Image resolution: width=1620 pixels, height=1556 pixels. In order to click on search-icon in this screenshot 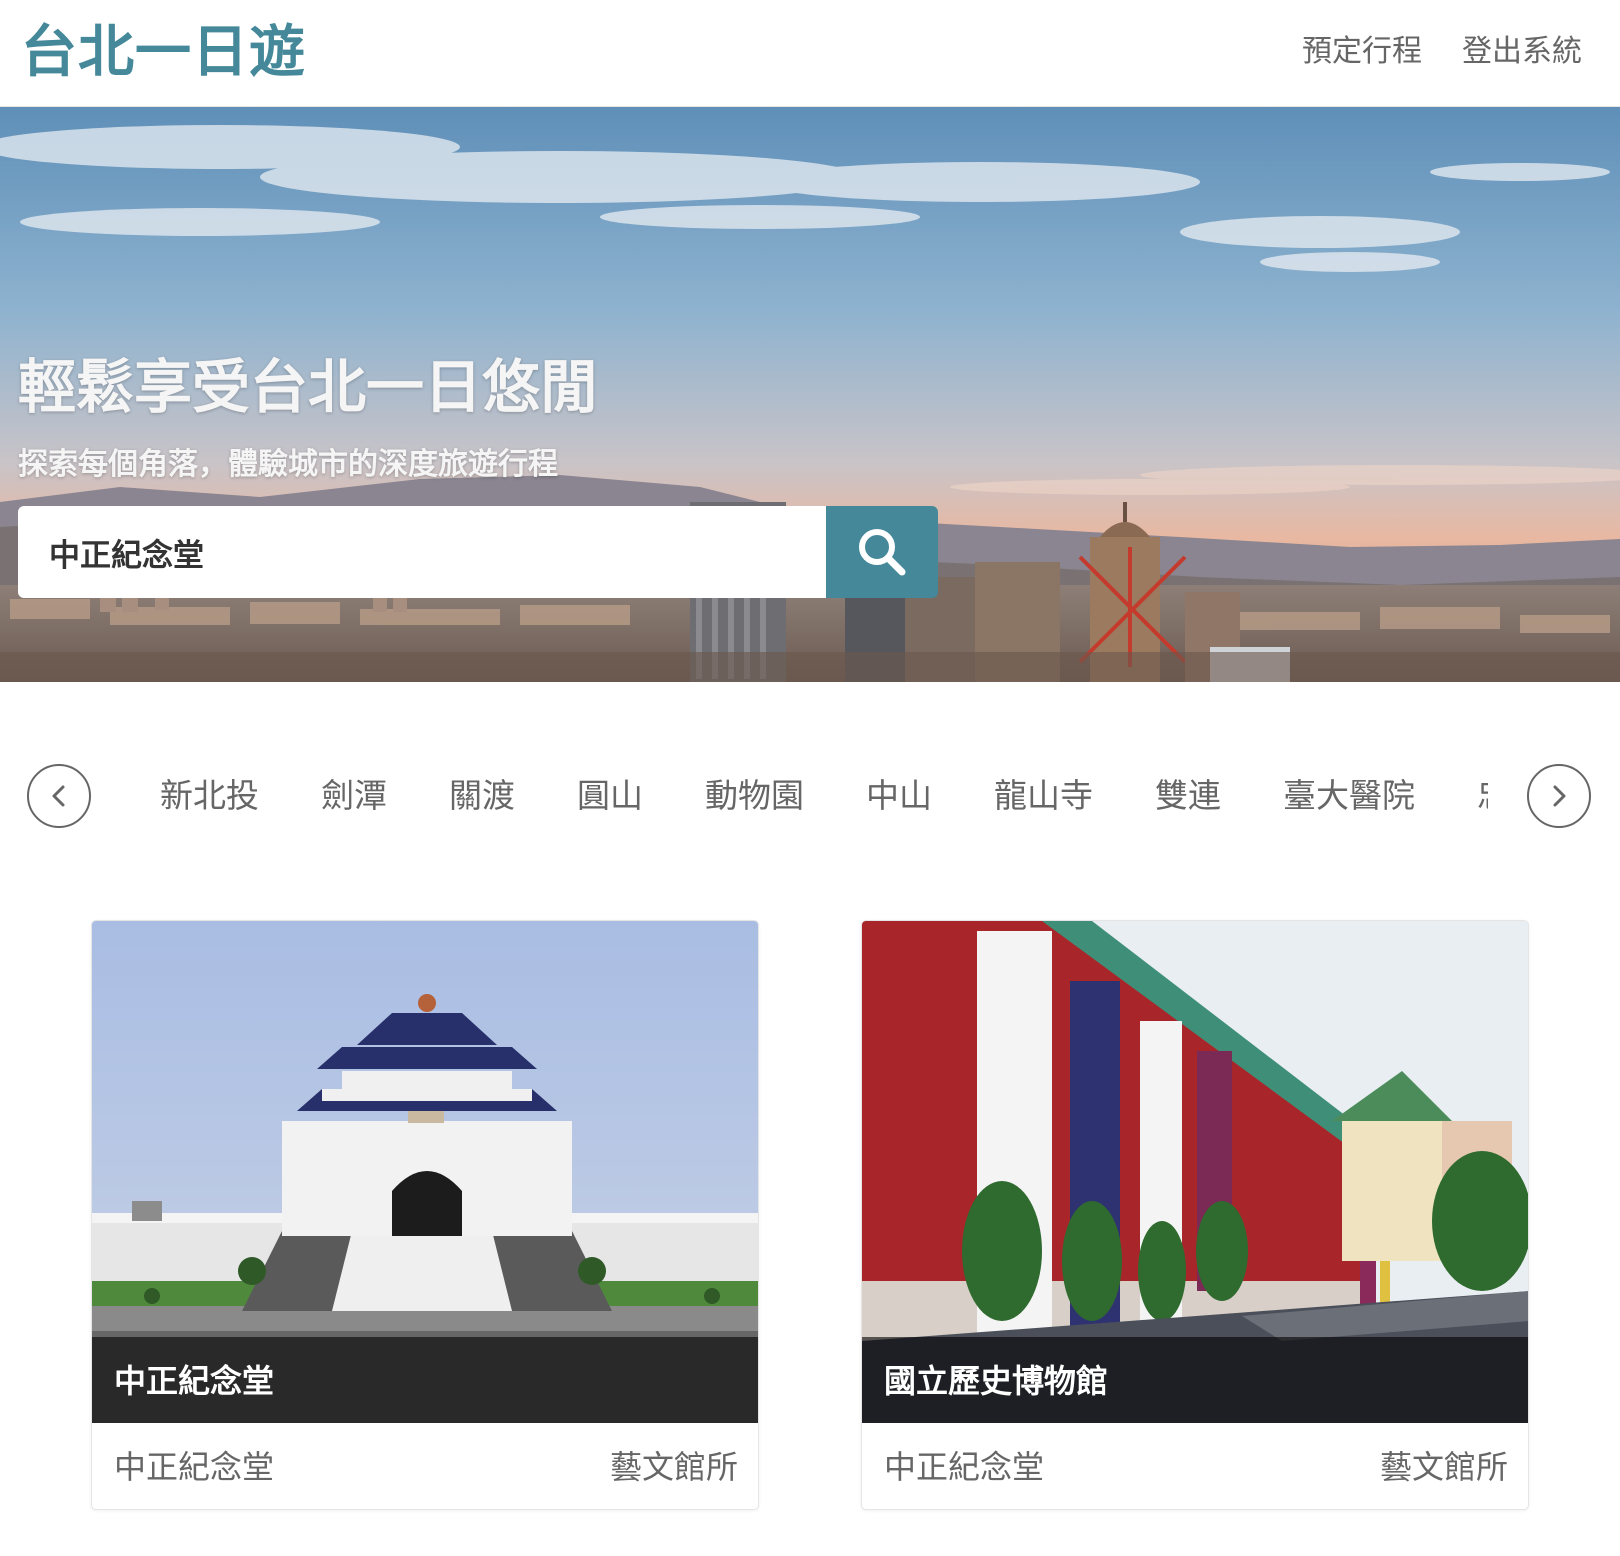, I will do `click(882, 552)`.